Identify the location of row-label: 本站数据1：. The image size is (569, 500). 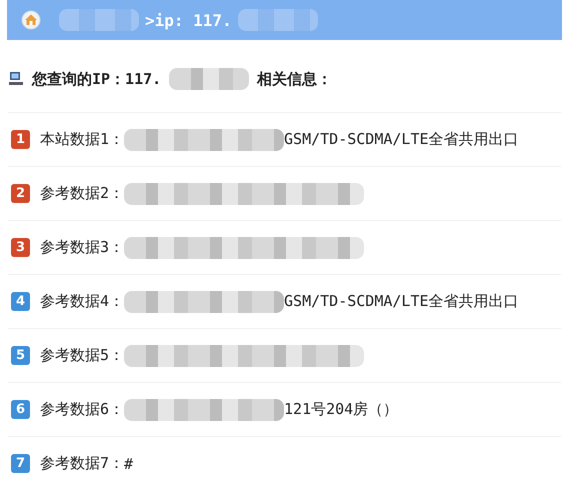
(82, 139).